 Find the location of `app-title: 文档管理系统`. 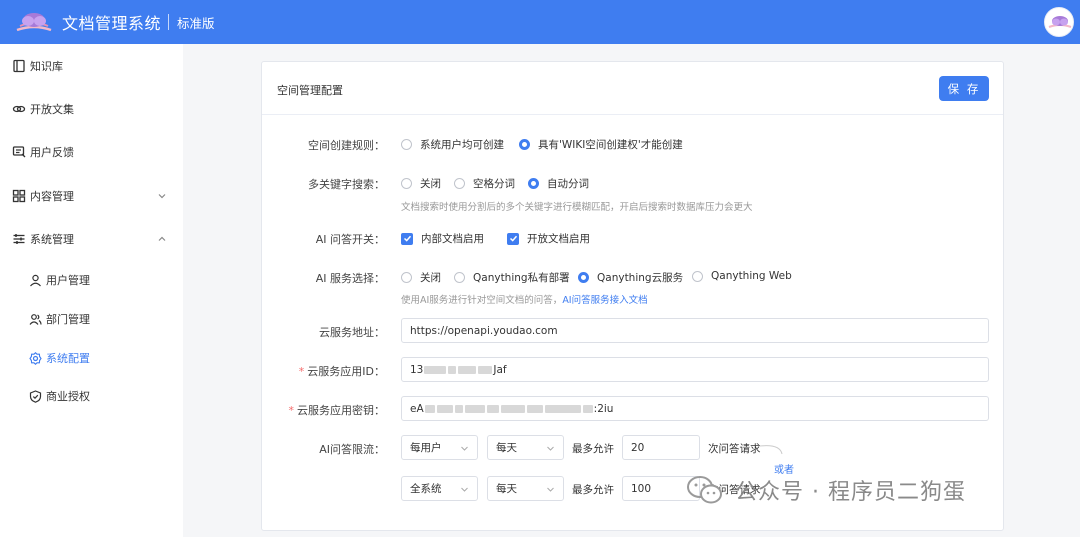

app-title: 文档管理系统 is located at coordinates (112, 23).